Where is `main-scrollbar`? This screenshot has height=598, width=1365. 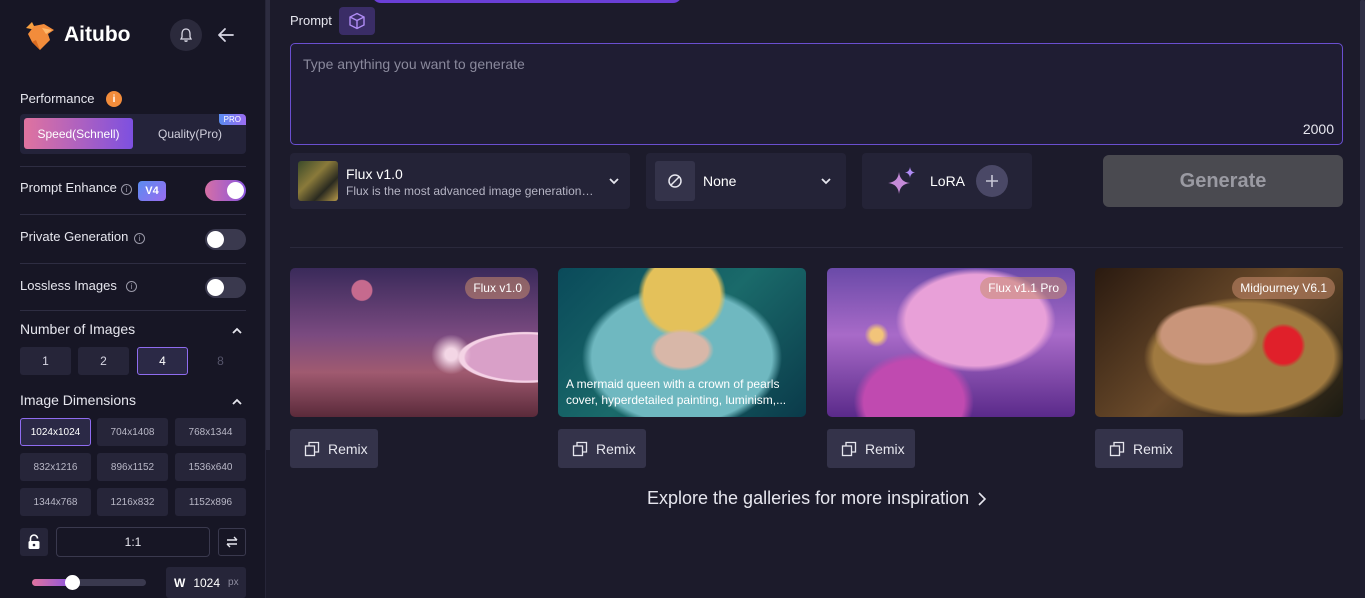 main-scrollbar is located at coordinates (1362, 299).